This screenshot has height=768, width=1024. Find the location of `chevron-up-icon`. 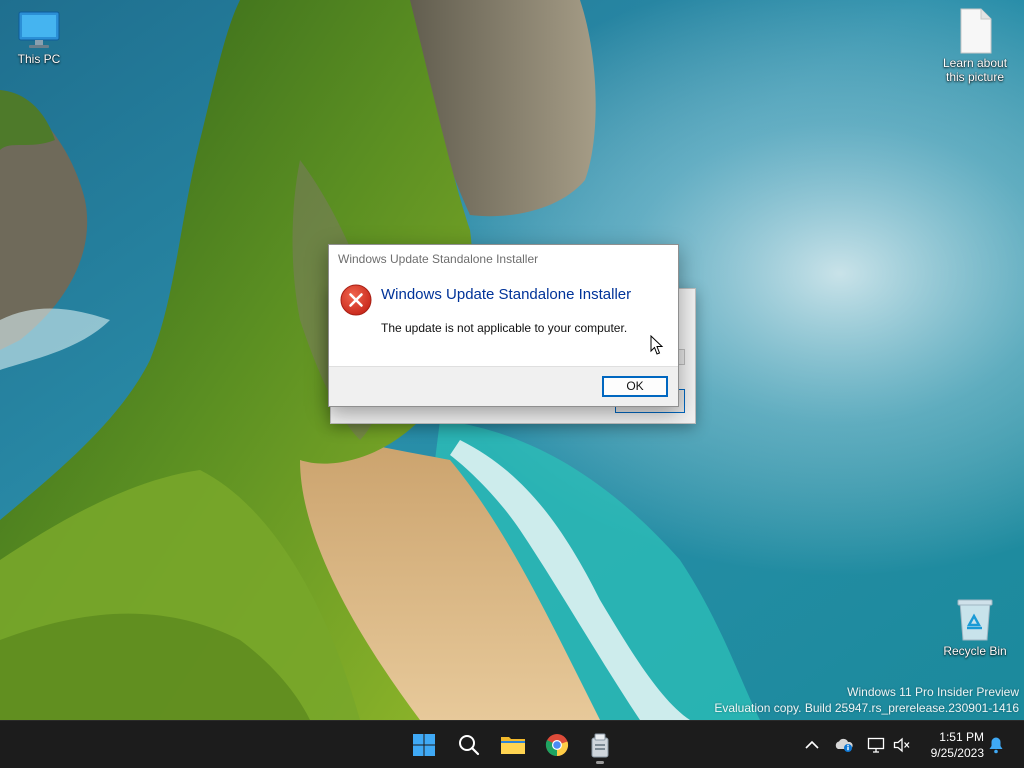

chevron-up-icon is located at coordinates (812, 744).